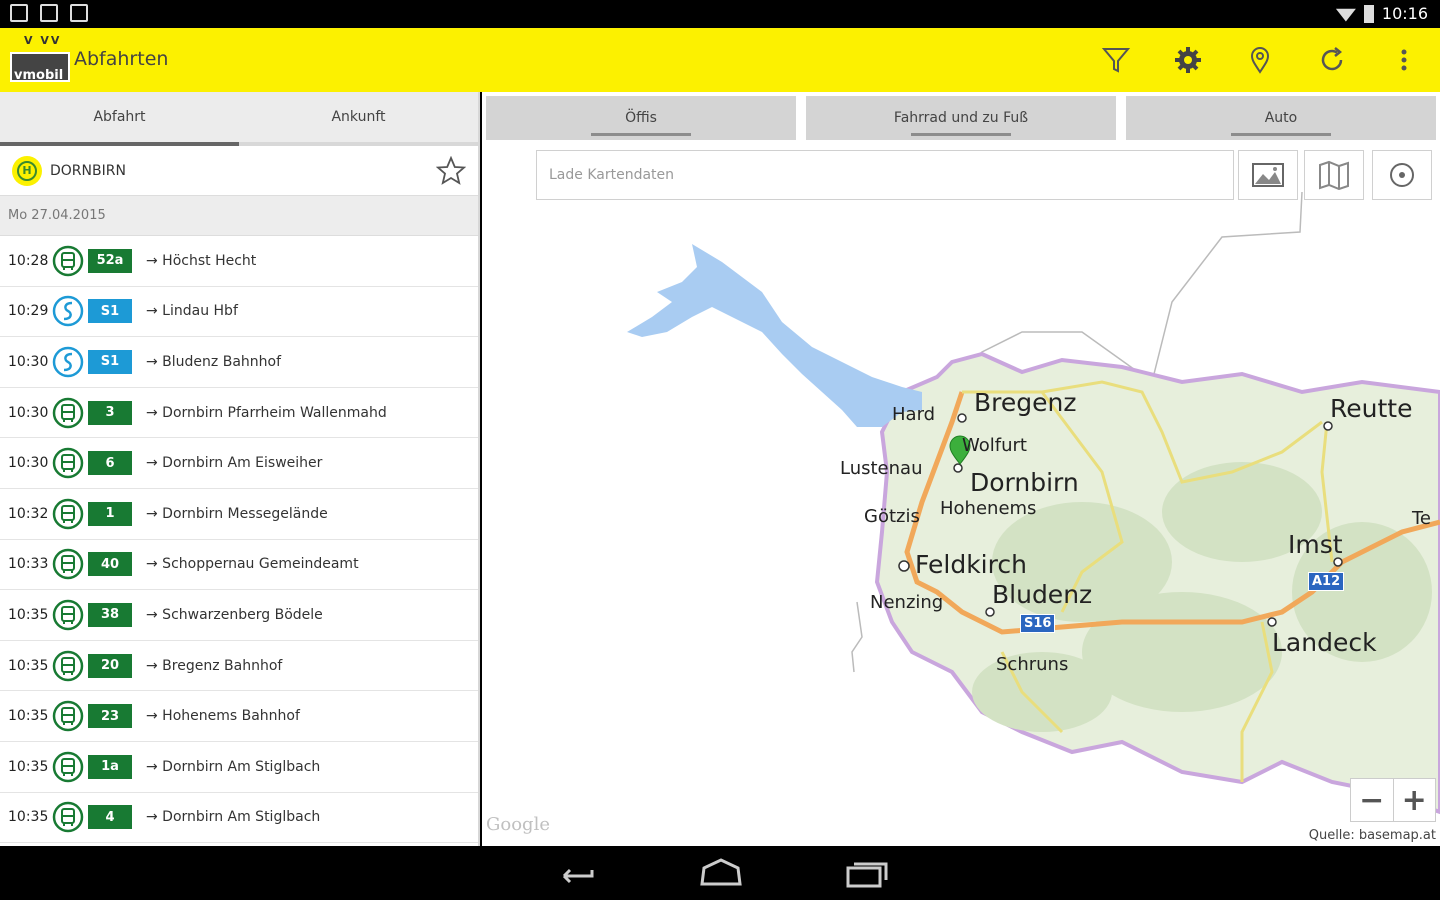  Describe the element at coordinates (110, 260) in the screenshot. I see `line-badge: 52a` at that location.